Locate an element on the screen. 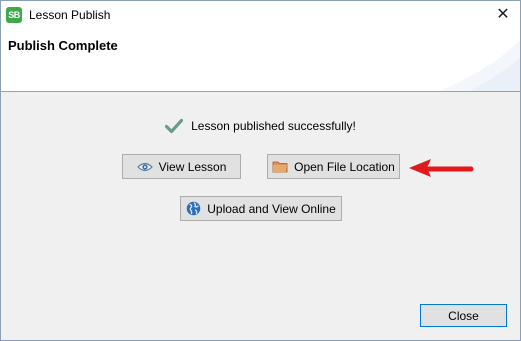 This screenshot has width=521, height=341. upload-and-view-online-button: Upload and View Online is located at coordinates (261, 208).